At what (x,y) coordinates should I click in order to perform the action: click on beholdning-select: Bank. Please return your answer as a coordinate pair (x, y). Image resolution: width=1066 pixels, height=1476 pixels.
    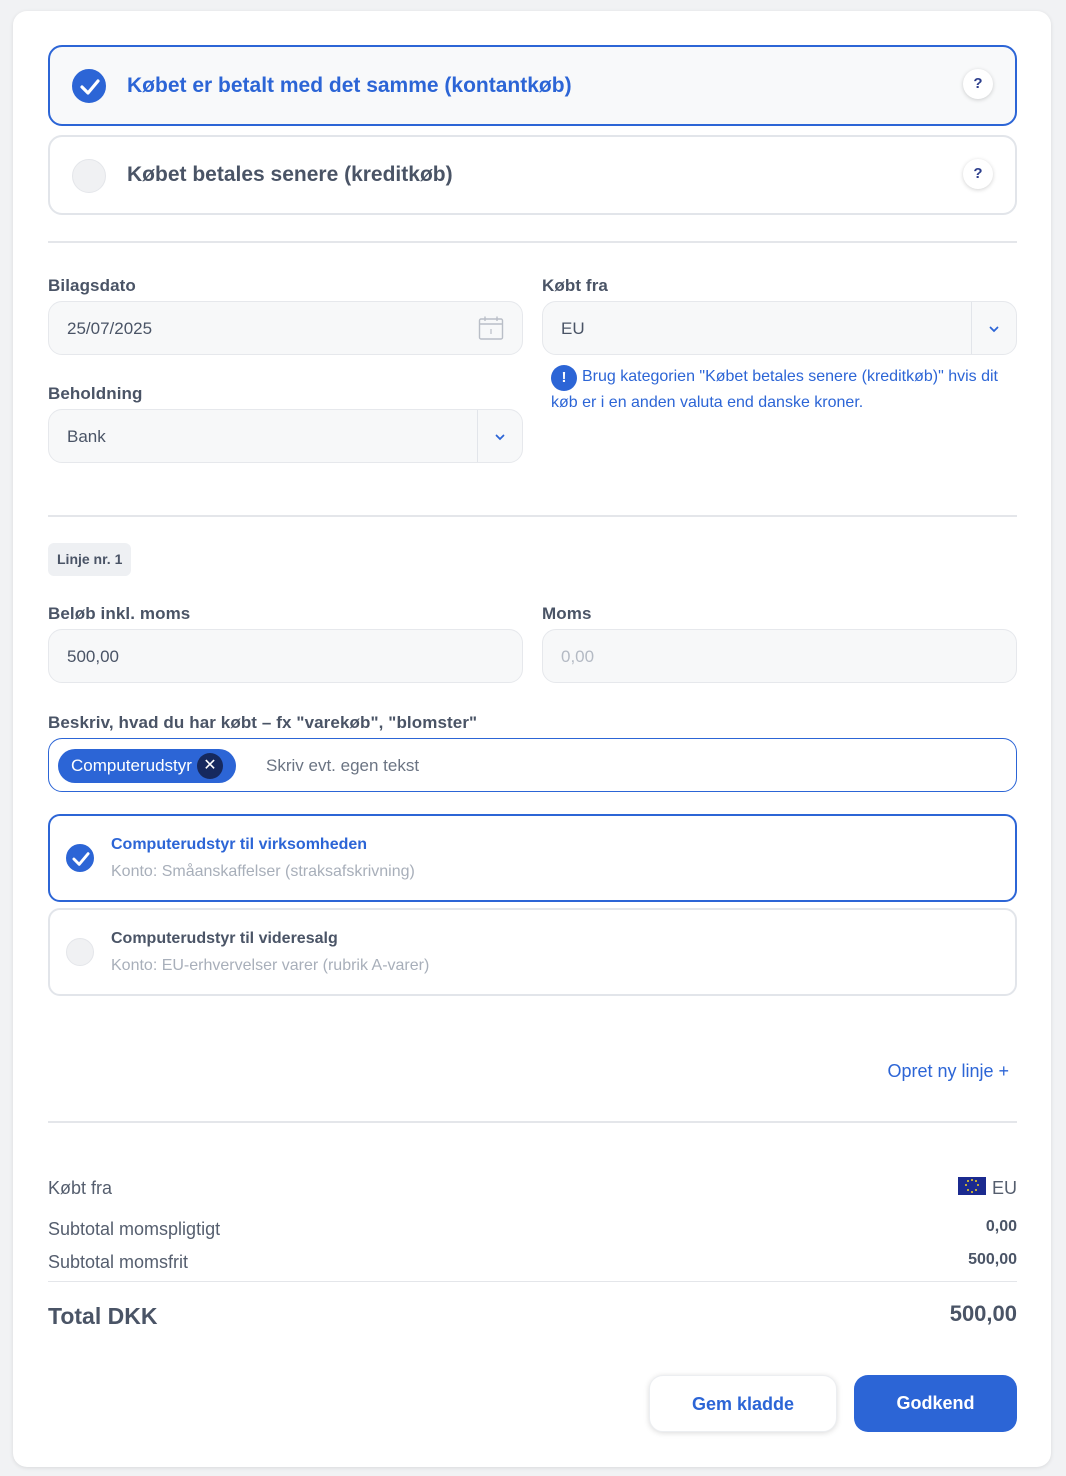
    Looking at the image, I should click on (285, 436).